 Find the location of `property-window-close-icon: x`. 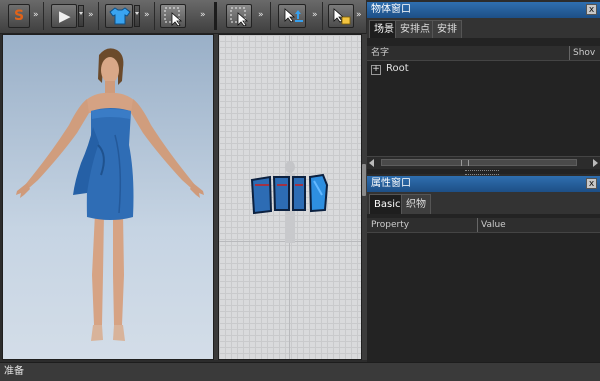

property-window-close-icon: x is located at coordinates (591, 183).